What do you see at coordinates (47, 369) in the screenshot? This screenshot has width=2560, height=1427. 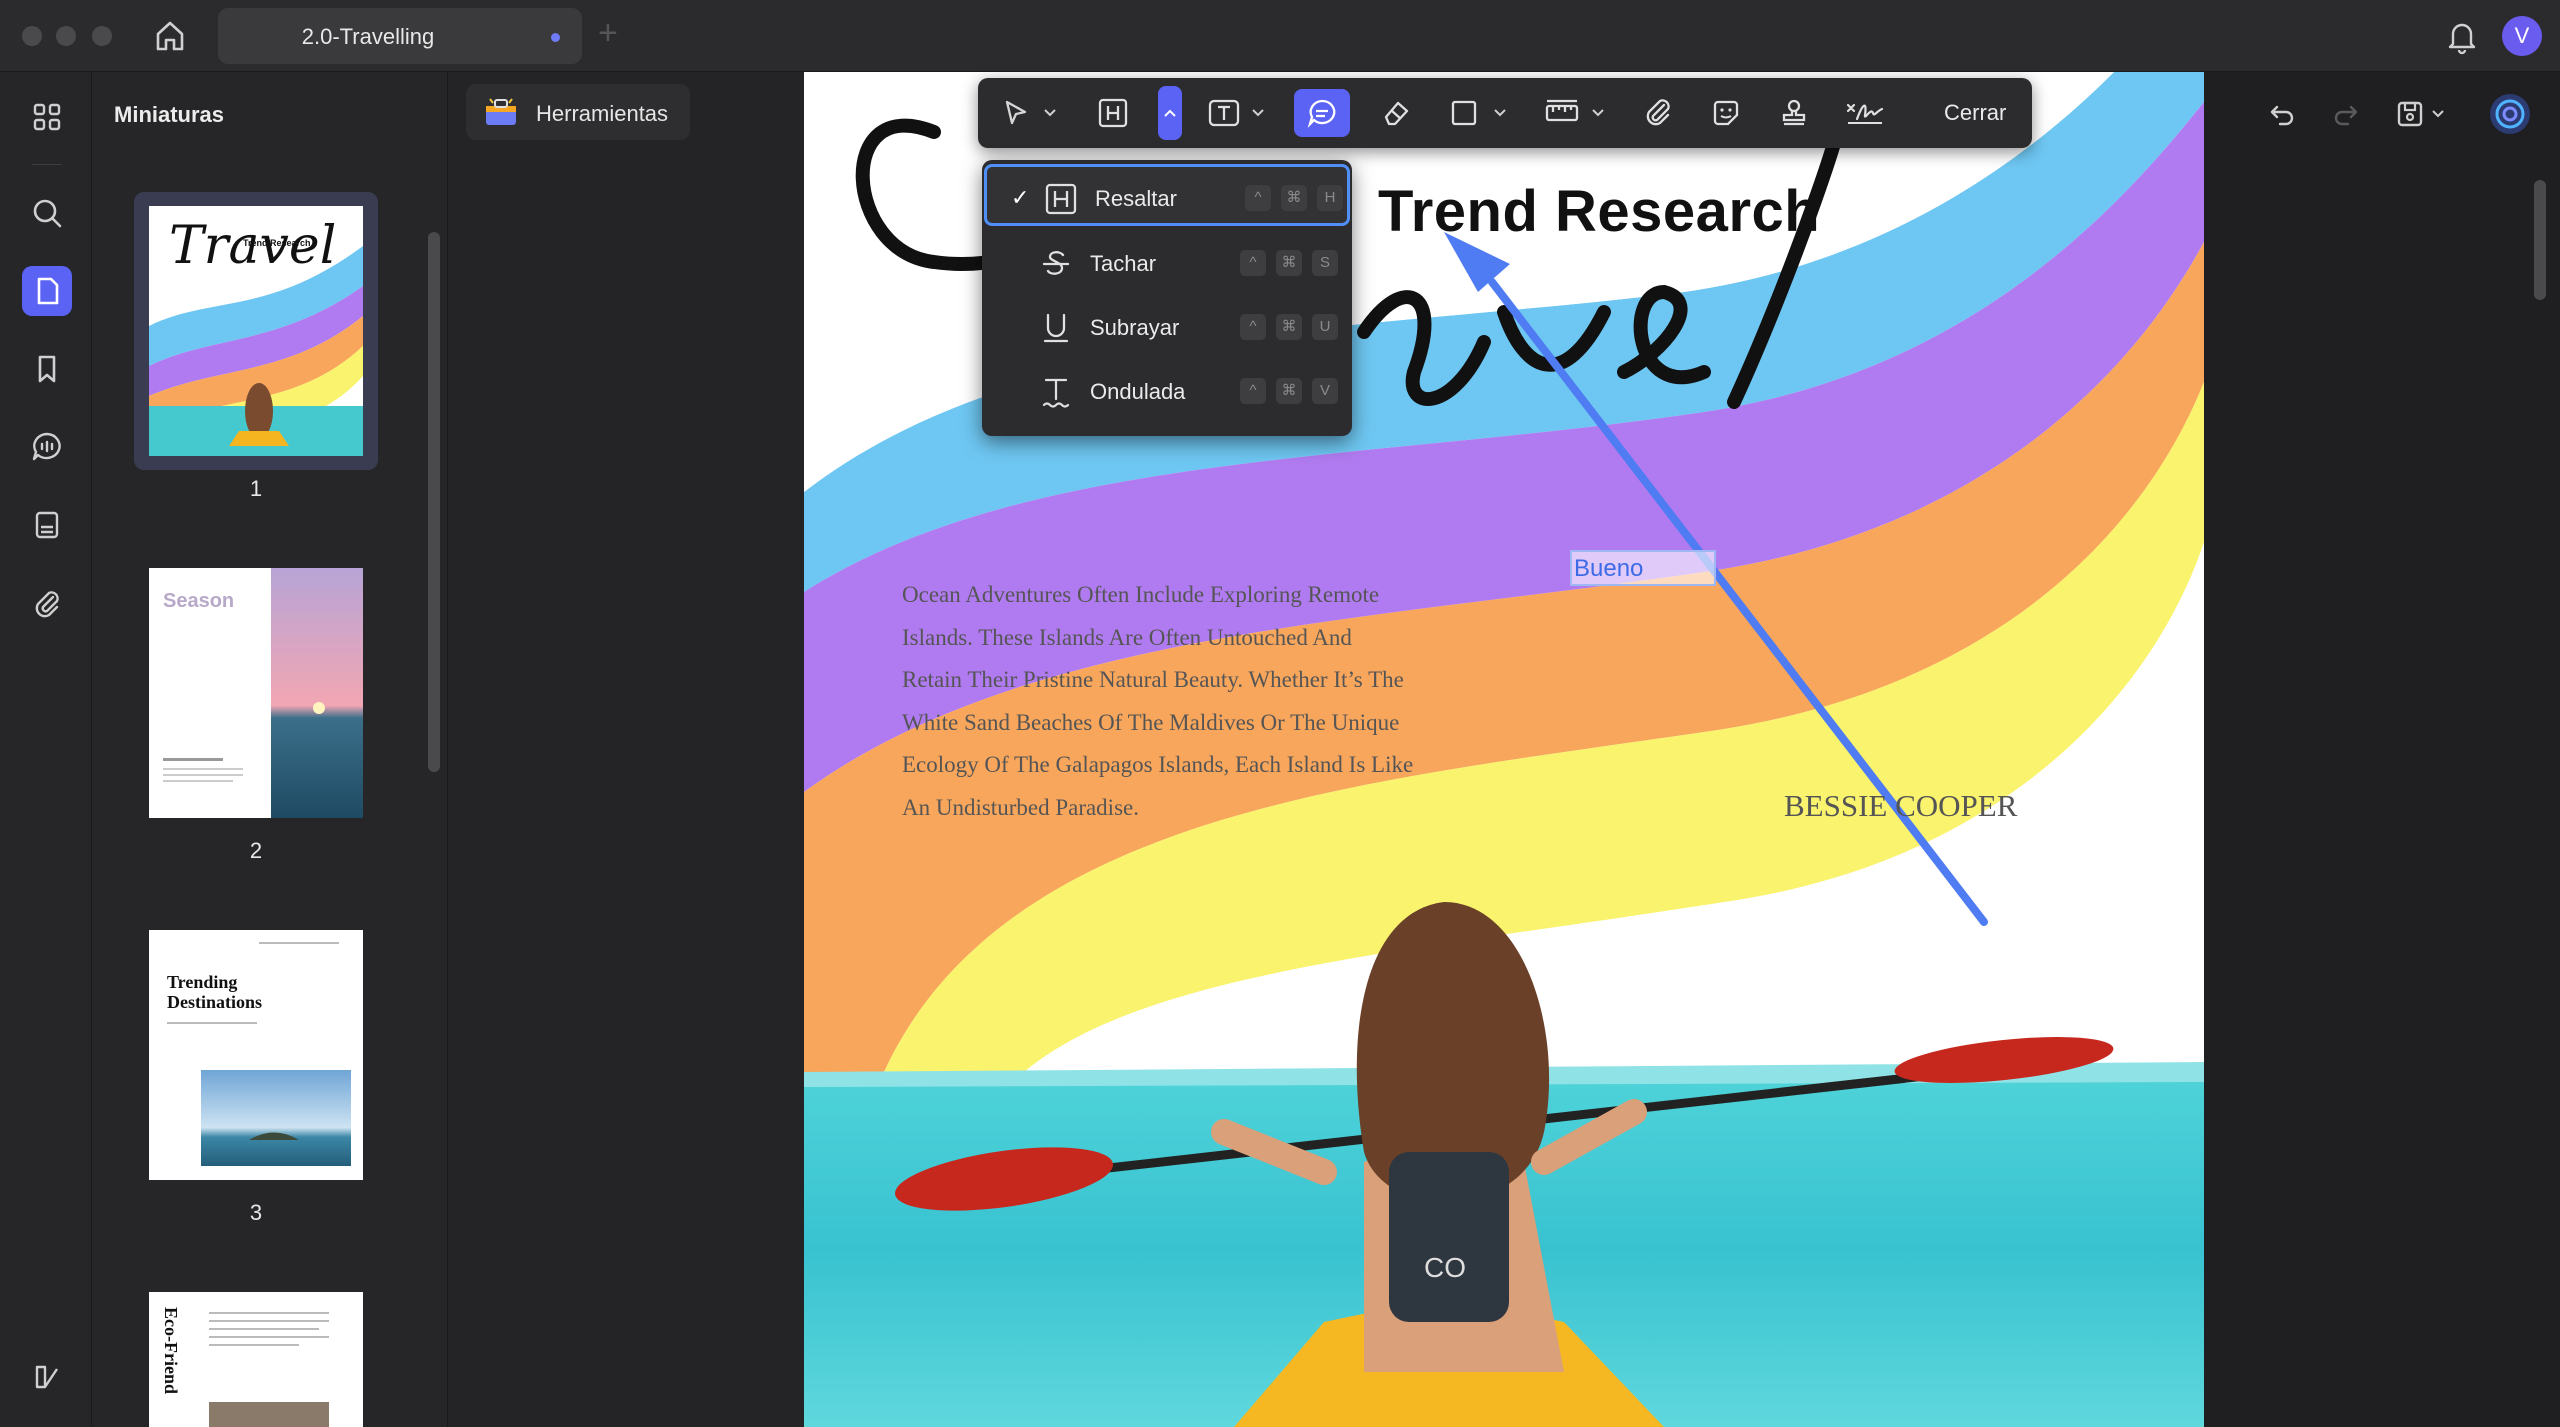 I see `bookmarks-button` at bounding box center [47, 369].